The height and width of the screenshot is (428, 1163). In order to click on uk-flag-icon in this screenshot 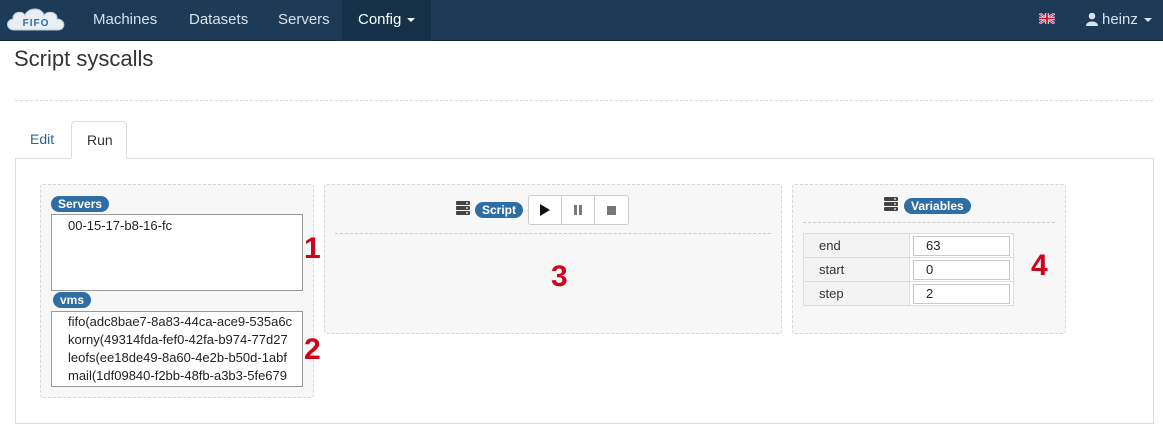, I will do `click(1047, 18)`.